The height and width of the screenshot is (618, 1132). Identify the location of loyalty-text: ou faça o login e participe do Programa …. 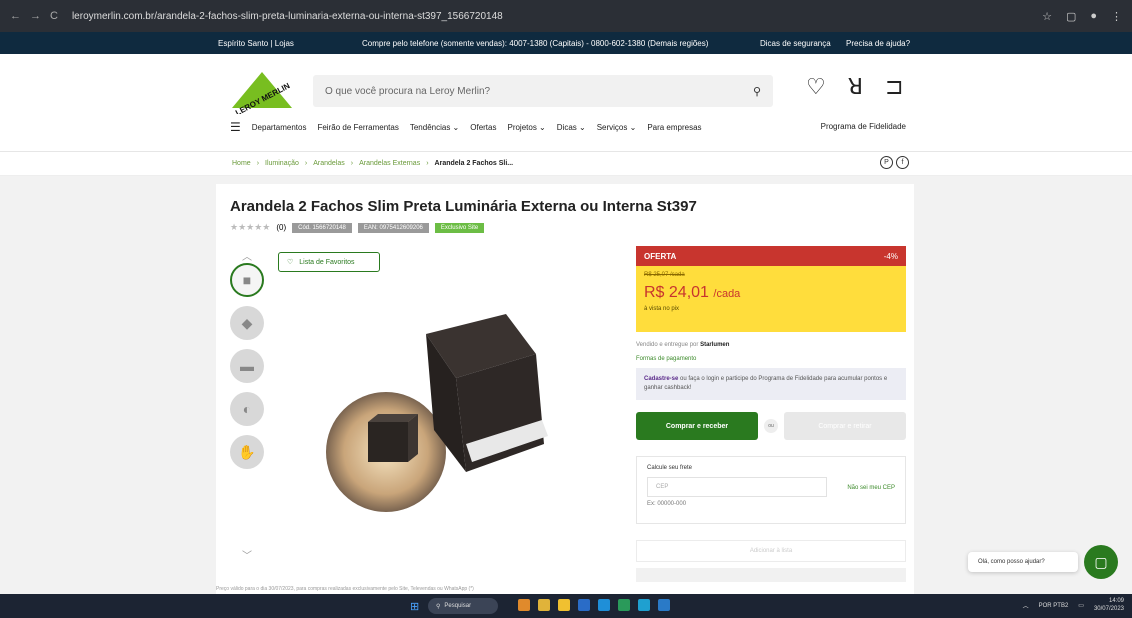
(766, 383).